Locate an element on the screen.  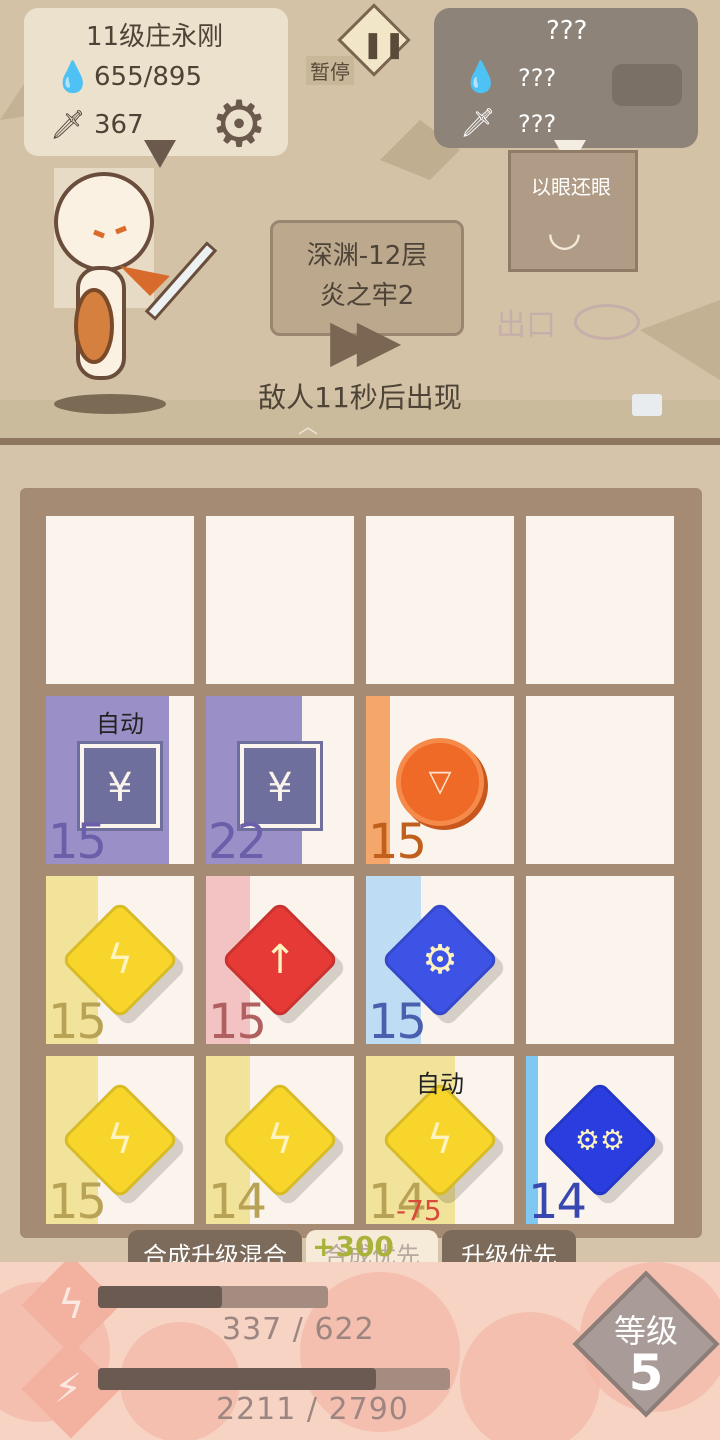
enemy-stats-card: ??? 💧 ??? 🗡 ??? is located at coordinates (566, 78).